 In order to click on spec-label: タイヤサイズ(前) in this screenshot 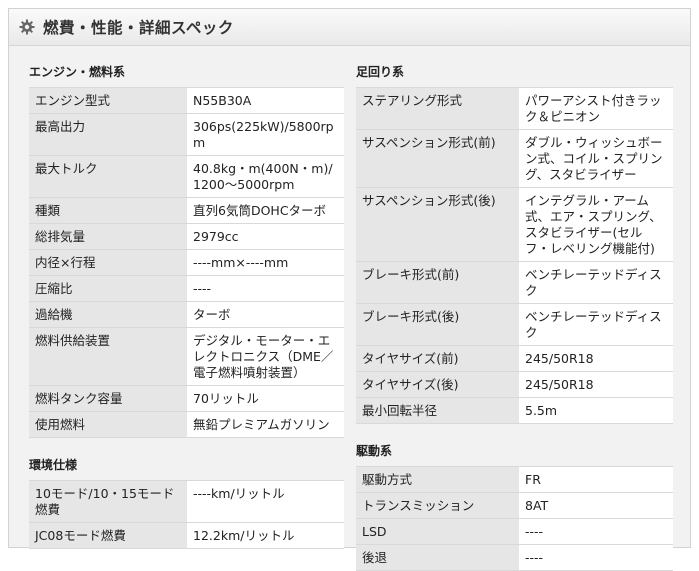, I will do `click(437, 358)`.